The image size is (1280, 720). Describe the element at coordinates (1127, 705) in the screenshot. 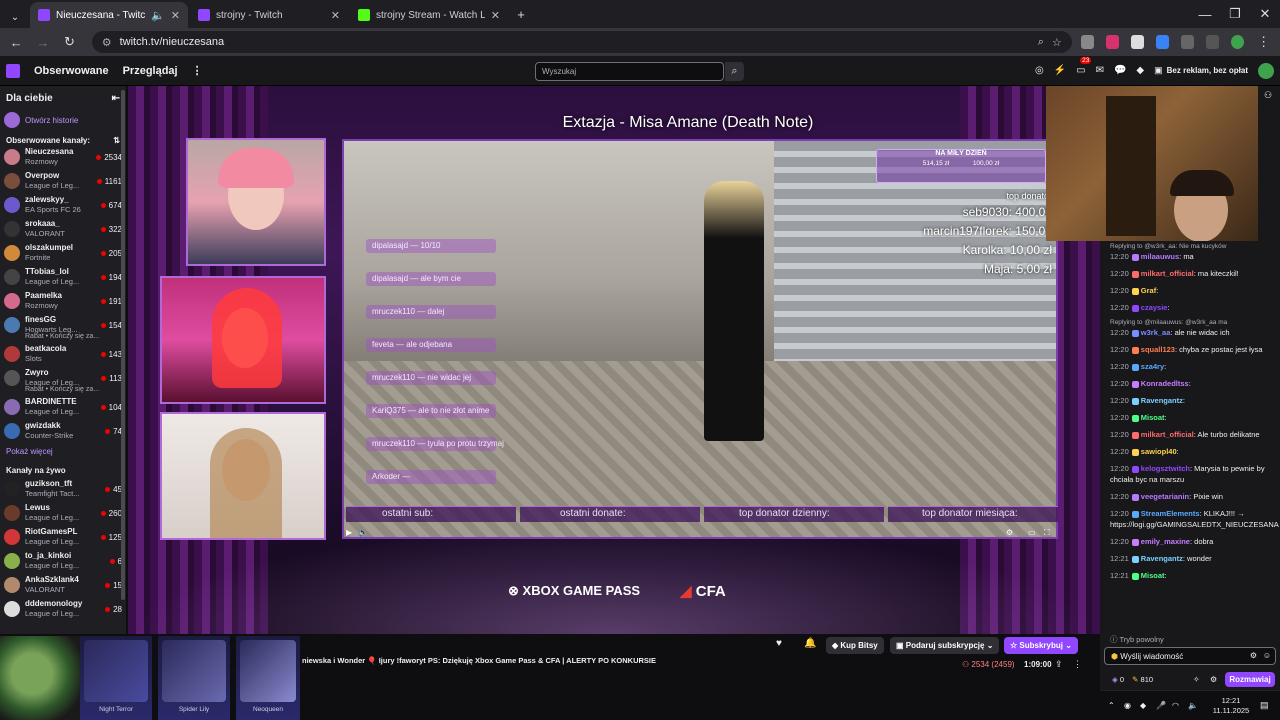

I see `tray-app-icon: ◉` at that location.